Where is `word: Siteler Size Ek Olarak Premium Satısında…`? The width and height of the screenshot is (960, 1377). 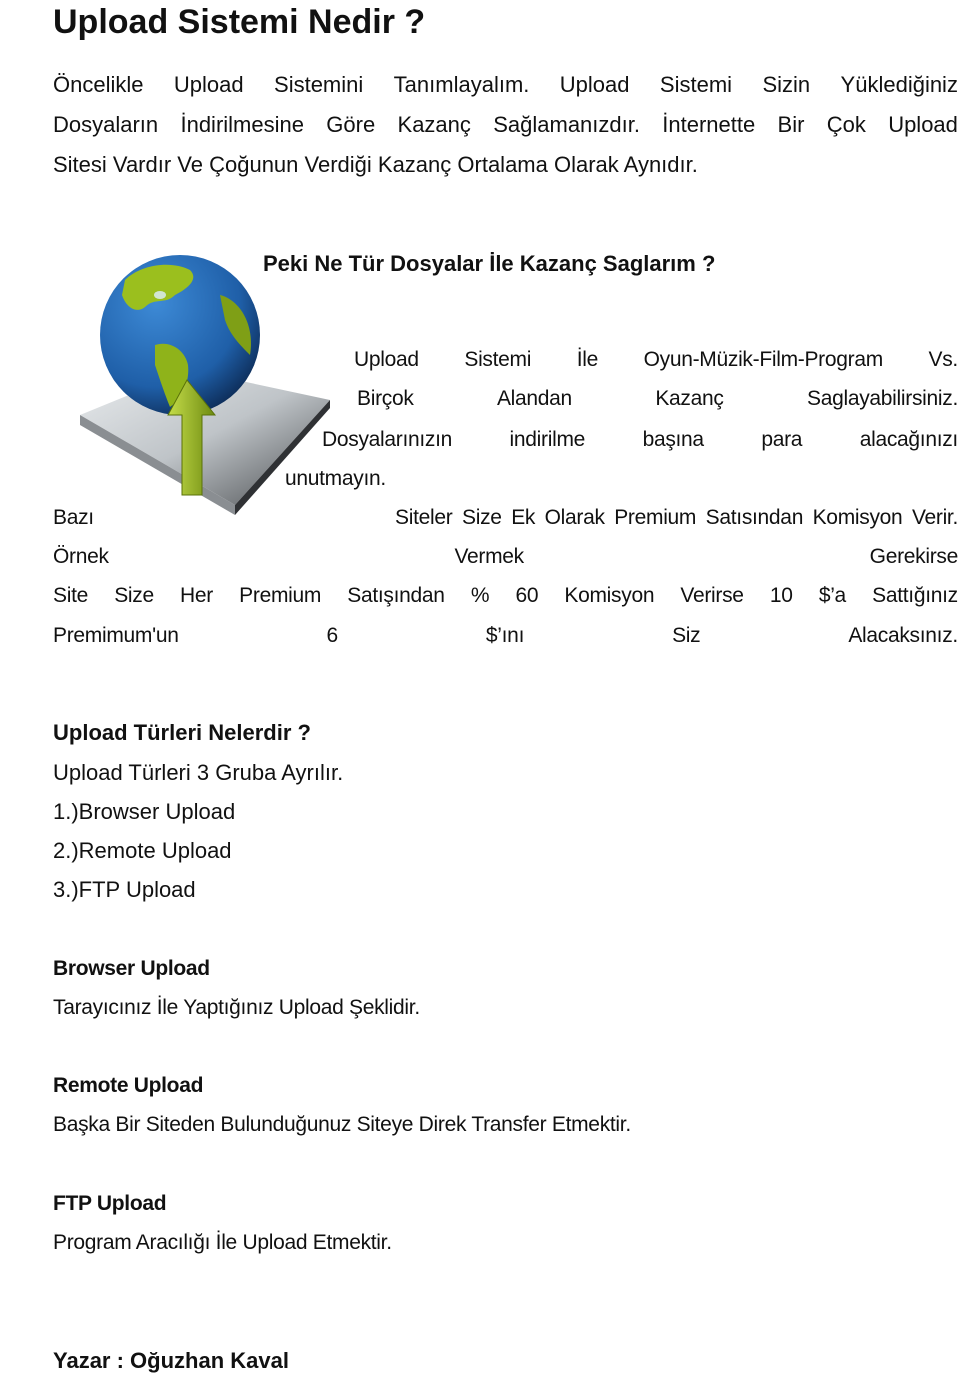
word: Siteler Size Ek Olarak Premium Satısında… is located at coordinates (676, 517).